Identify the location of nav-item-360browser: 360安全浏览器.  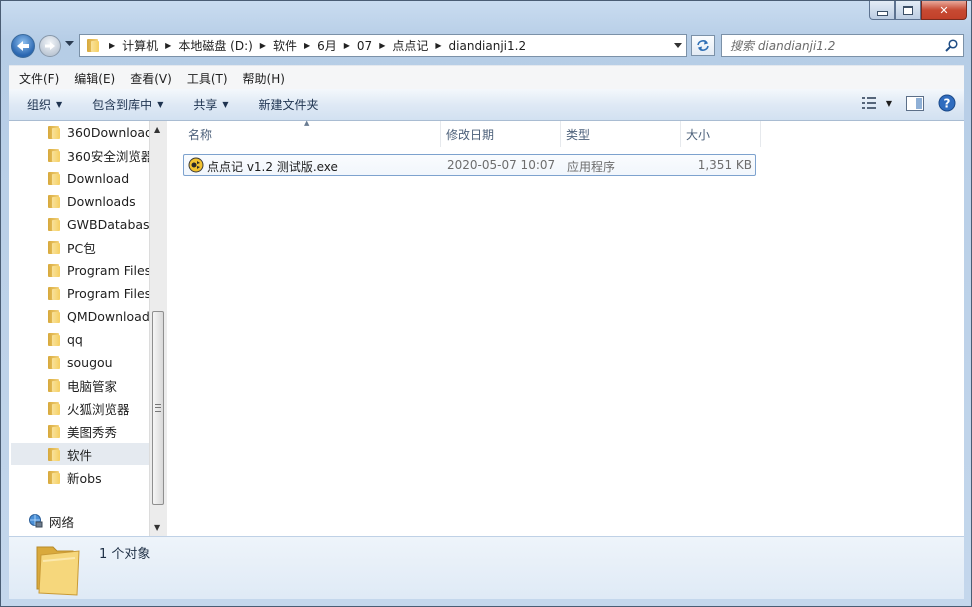
(100, 155).